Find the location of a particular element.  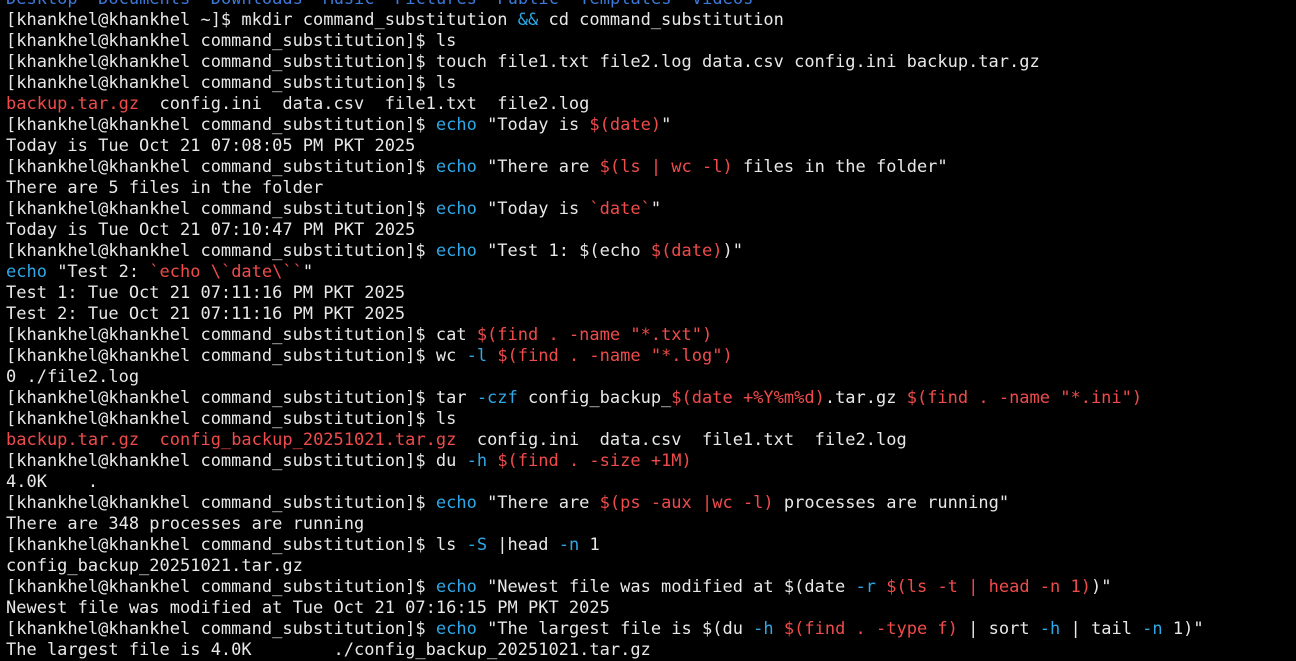

terminal-text-segment: "The largest file is $(du is located at coordinates (615, 629).